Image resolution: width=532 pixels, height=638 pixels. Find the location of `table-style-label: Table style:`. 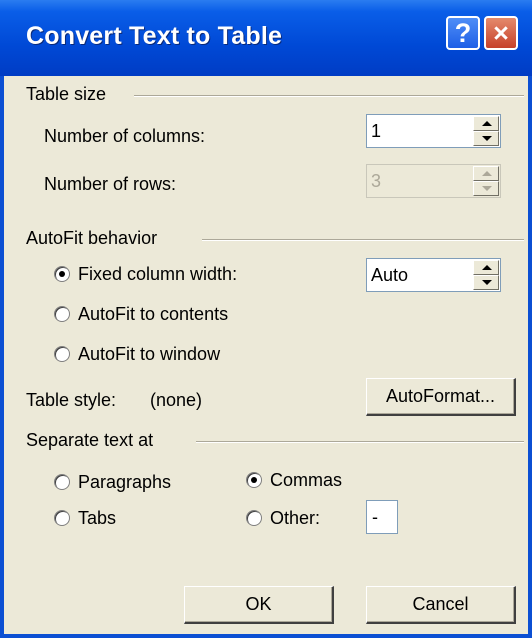

table-style-label: Table style: is located at coordinates (71, 400).